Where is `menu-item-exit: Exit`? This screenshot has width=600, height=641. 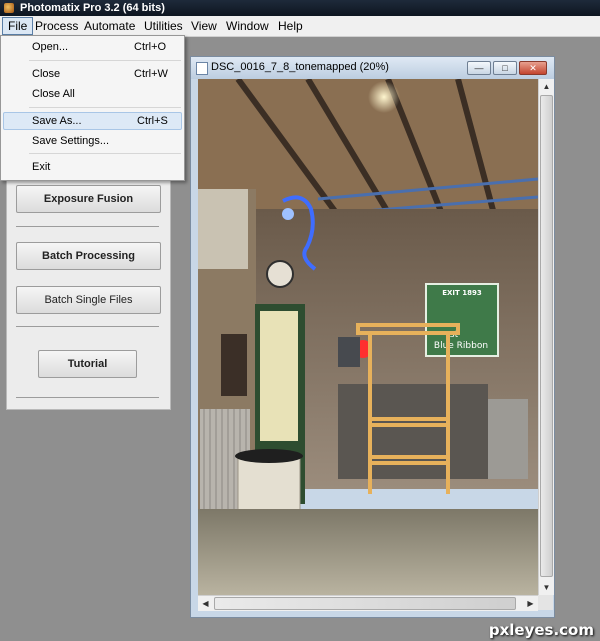
menu-item-exit: Exit is located at coordinates (92, 167).